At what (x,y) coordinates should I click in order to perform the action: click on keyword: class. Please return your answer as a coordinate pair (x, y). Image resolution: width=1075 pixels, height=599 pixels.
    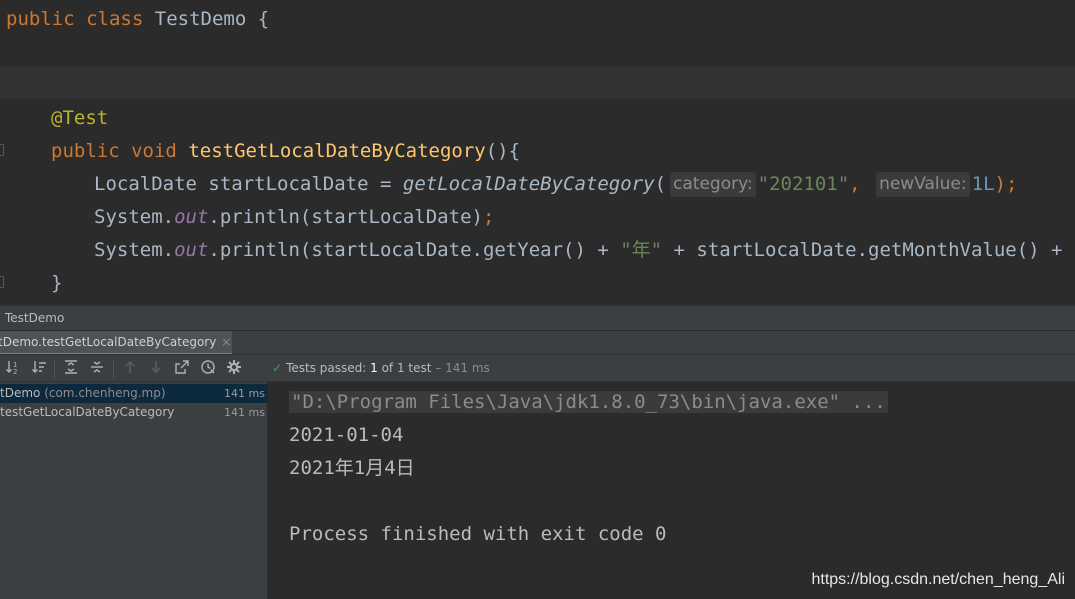
    Looking at the image, I should click on (115, 19).